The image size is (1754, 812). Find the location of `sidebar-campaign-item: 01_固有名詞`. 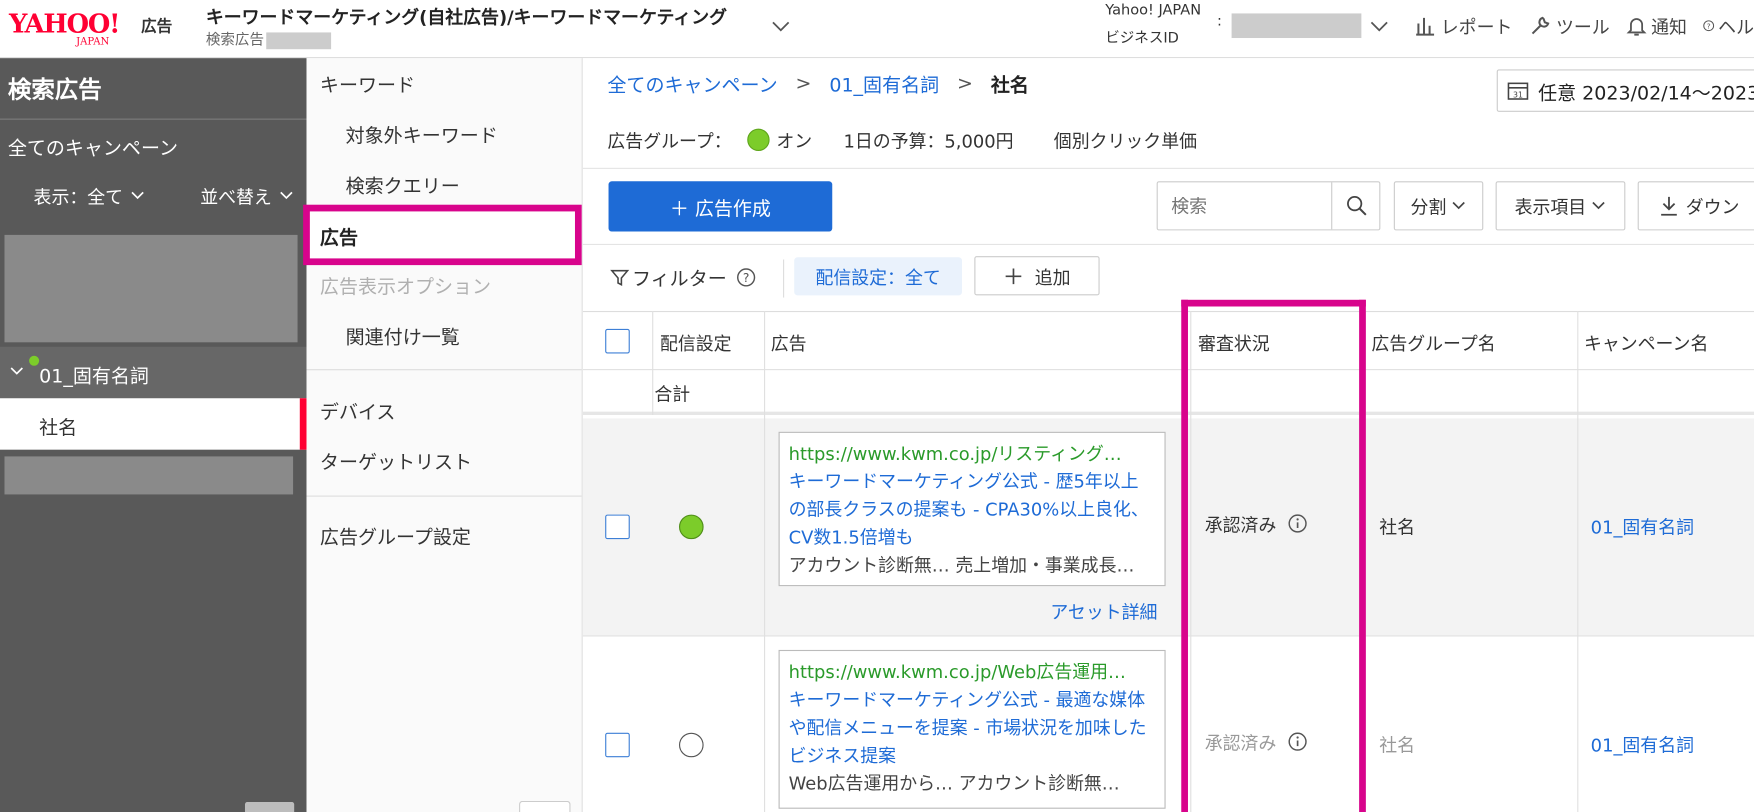

sidebar-campaign-item: 01_固有名詞 is located at coordinates (153, 372).